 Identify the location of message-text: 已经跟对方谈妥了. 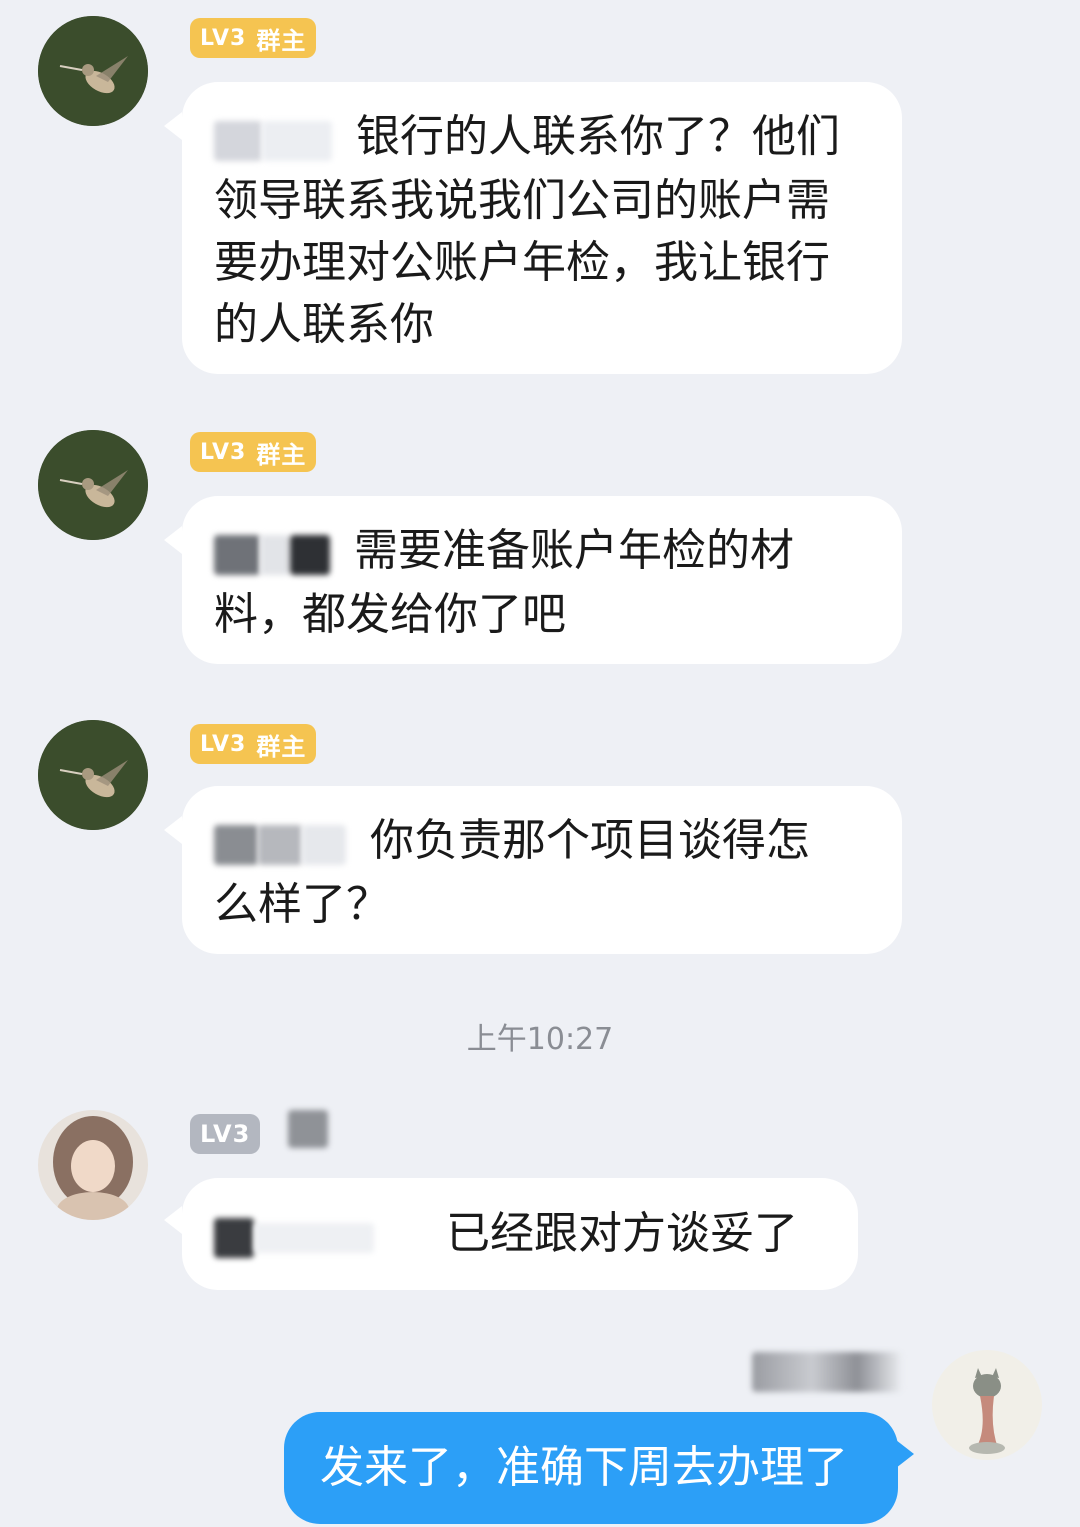
(622, 1233).